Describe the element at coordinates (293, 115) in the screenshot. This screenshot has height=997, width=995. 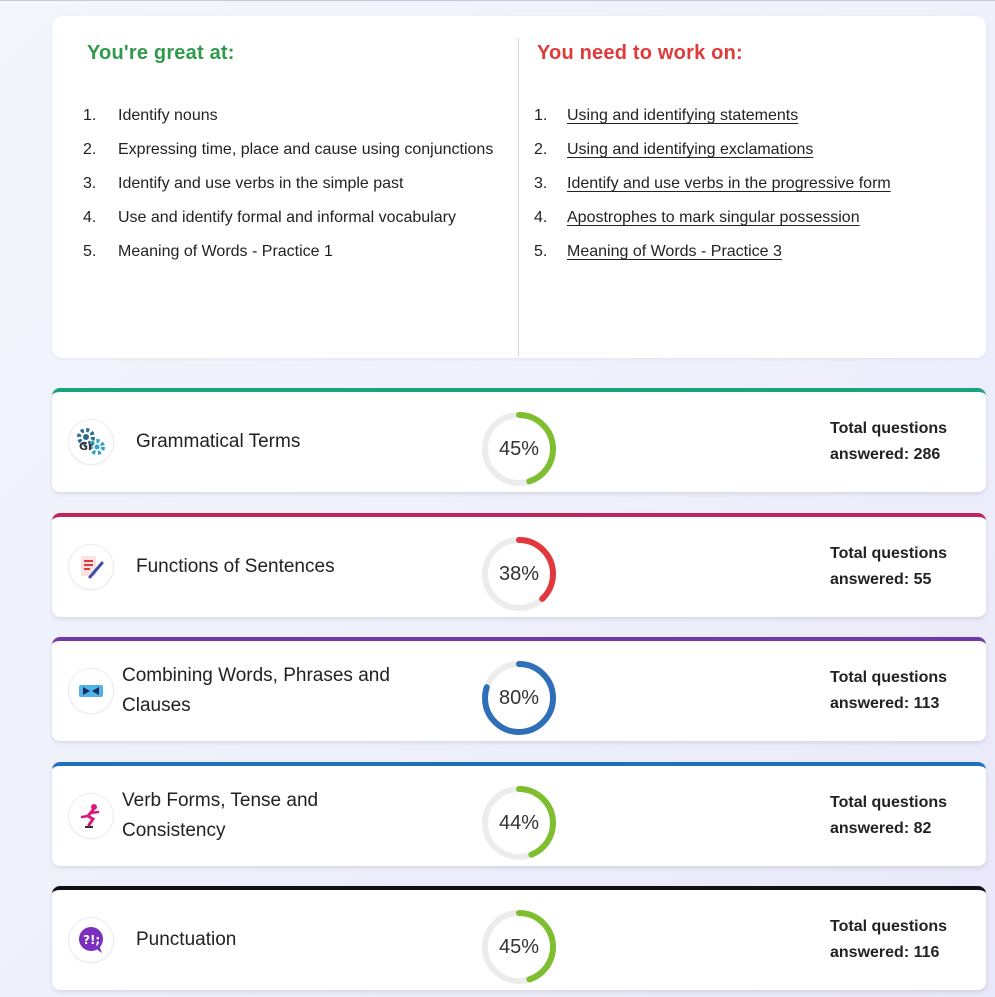
I see `list-item: 1. Identify nouns` at that location.